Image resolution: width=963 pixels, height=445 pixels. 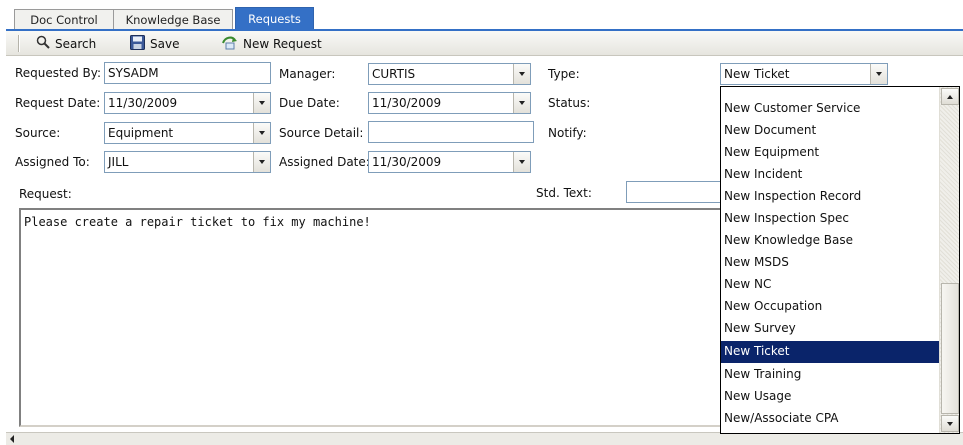 I want to click on save-label: Save, so click(x=165, y=43).